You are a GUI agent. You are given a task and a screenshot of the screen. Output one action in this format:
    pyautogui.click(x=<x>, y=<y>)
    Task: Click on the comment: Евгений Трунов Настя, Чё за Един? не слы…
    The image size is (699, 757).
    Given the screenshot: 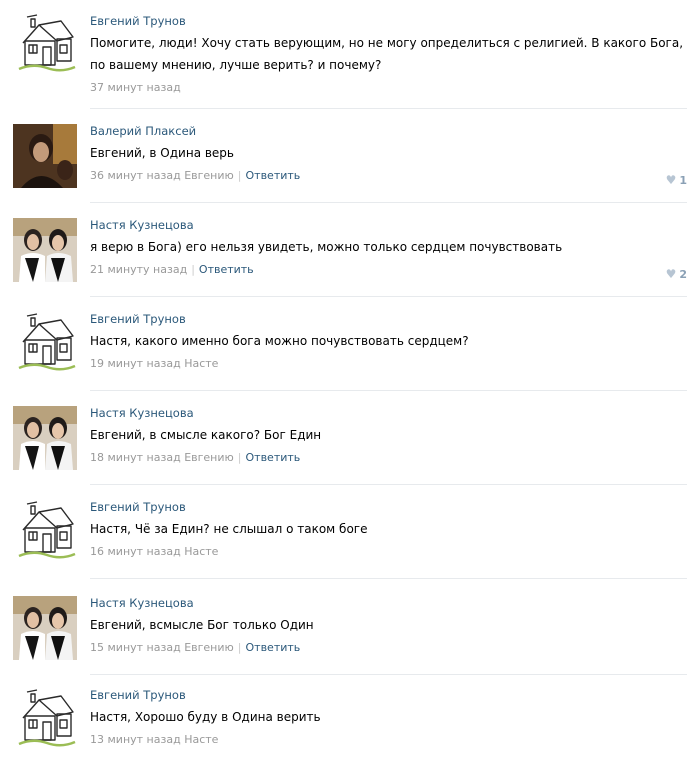 What is the action you would take?
    pyautogui.click(x=349, y=537)
    